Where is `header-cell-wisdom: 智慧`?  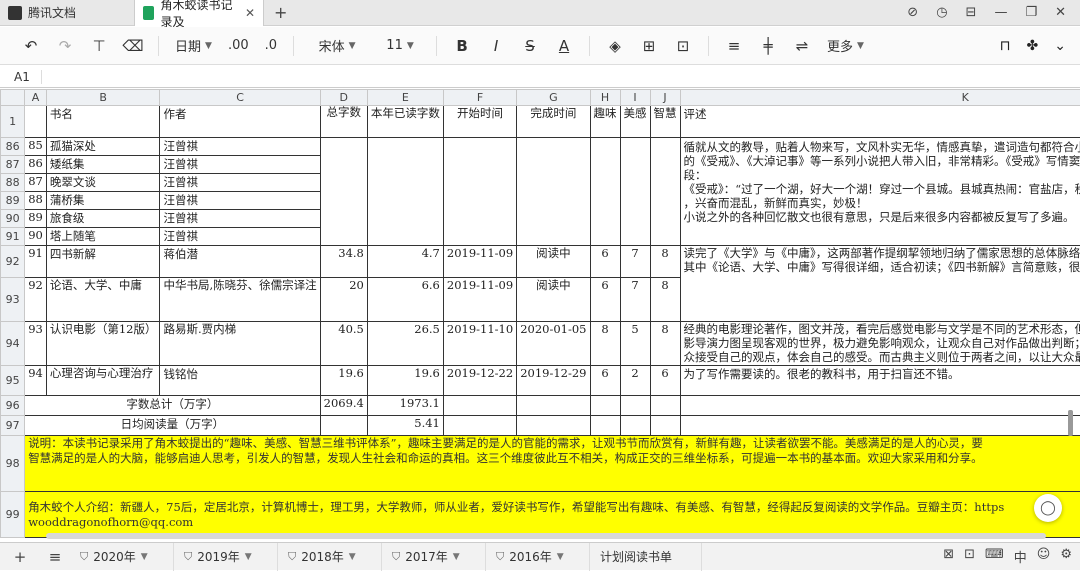 header-cell-wisdom: 智慧 is located at coordinates (665, 122).